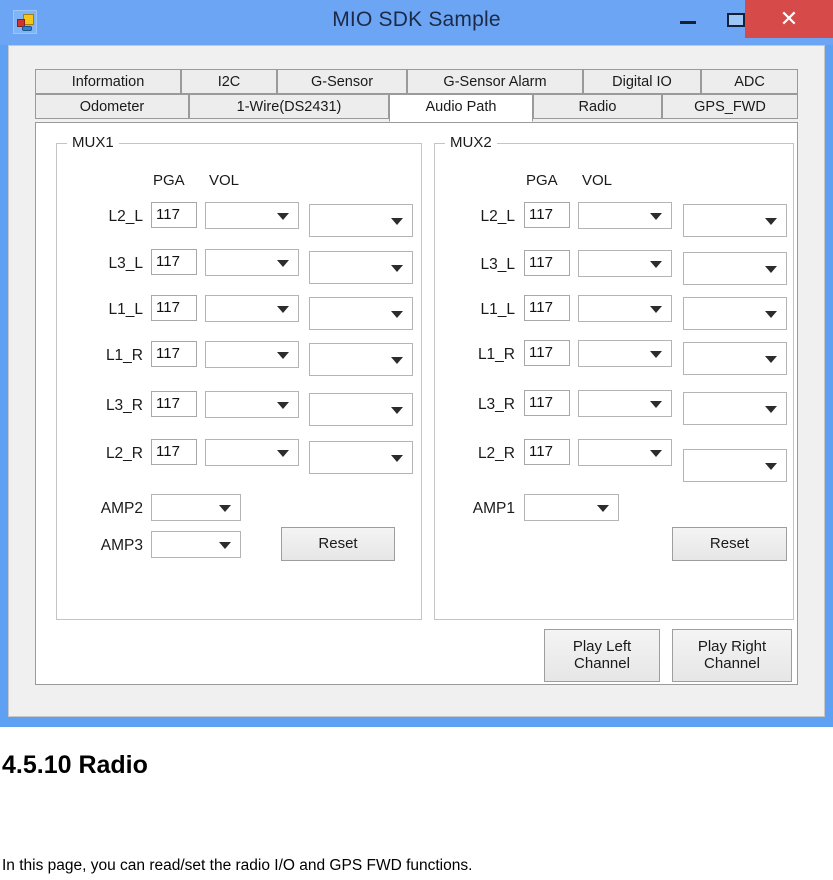 The height and width of the screenshot is (880, 833). What do you see at coordinates (547, 308) in the screenshot?
I see `mux2-pga-l1l: 117` at bounding box center [547, 308].